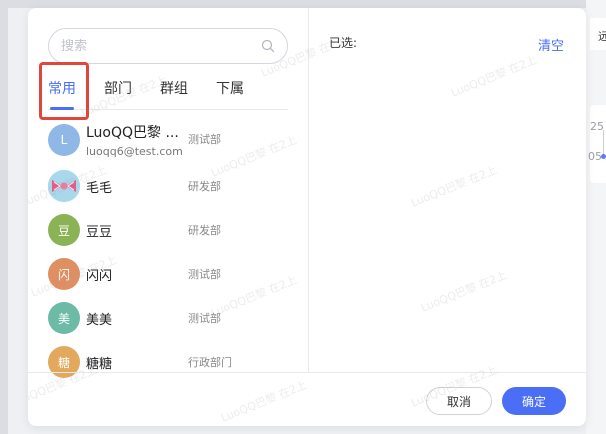 Image resolution: width=606 pixels, height=434 pixels. I want to click on contact-name-block: LuoQQ巴黎 ... luoqq6@test.com, so click(136, 140).